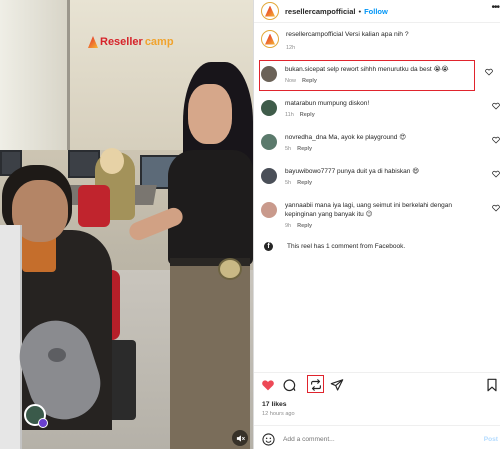 Image resolution: width=500 pixels, height=449 pixels. What do you see at coordinates (268, 385) in the screenshot?
I see `heart-icon` at bounding box center [268, 385].